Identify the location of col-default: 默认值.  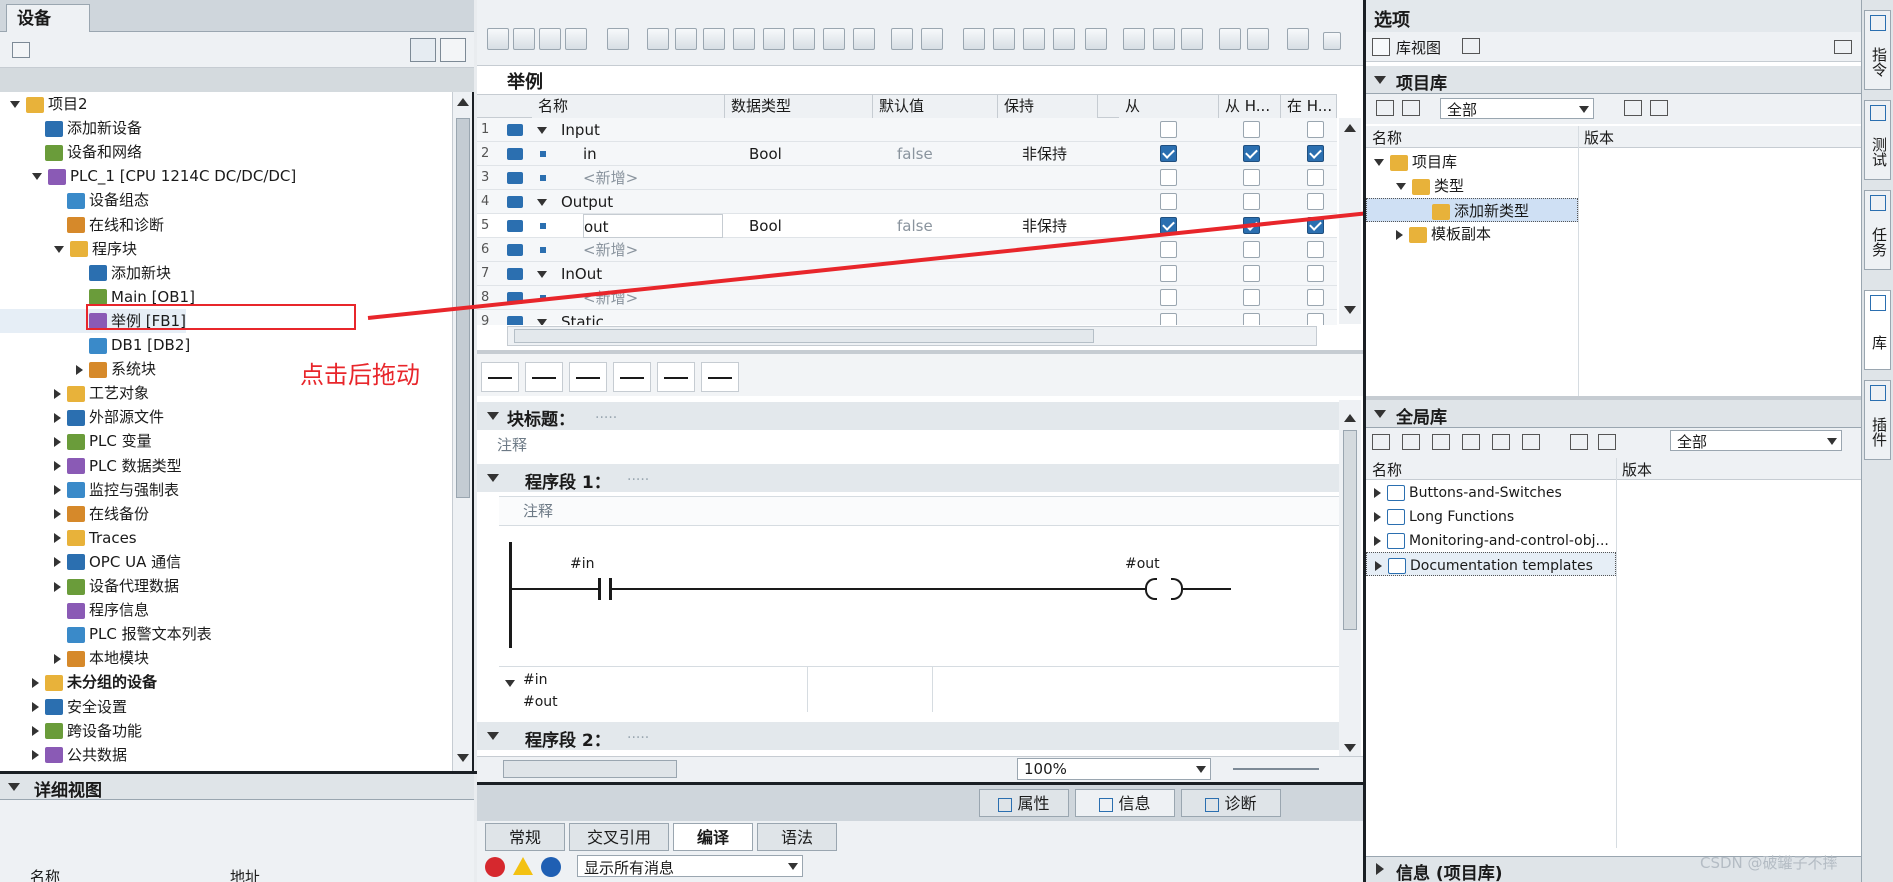
(935, 106).